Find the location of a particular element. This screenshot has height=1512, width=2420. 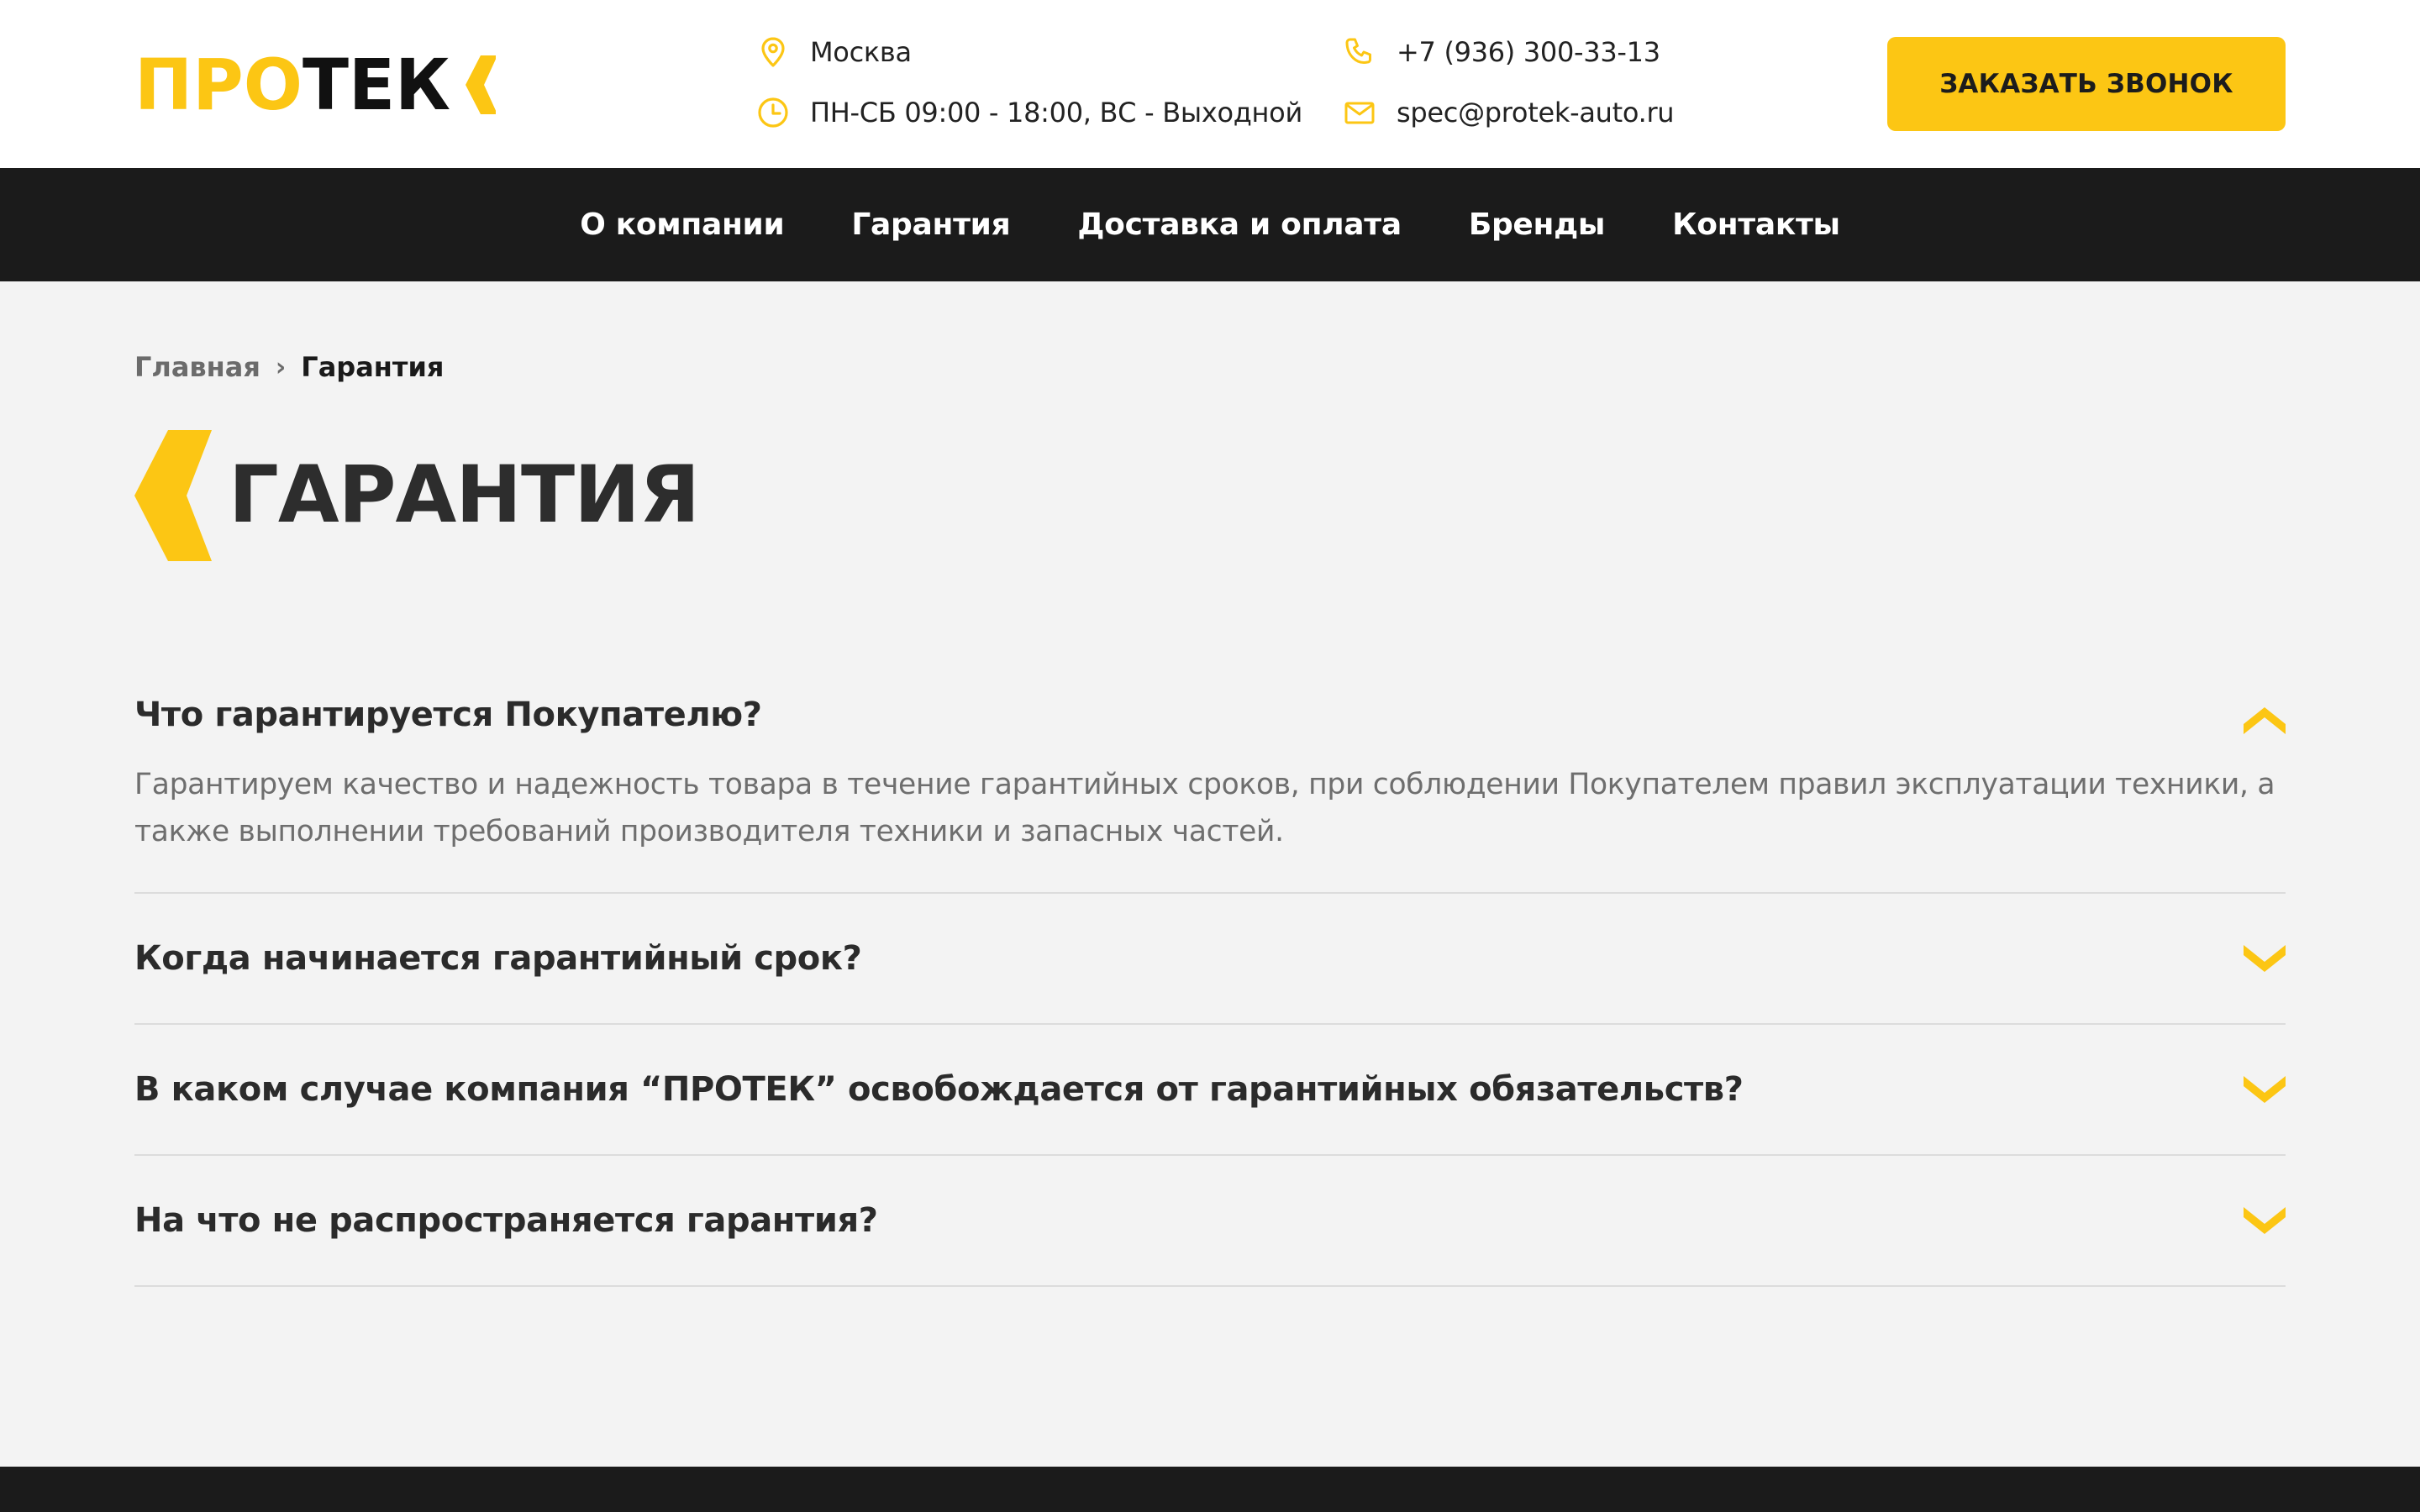

nav-item-about: О компании is located at coordinates (682, 224).